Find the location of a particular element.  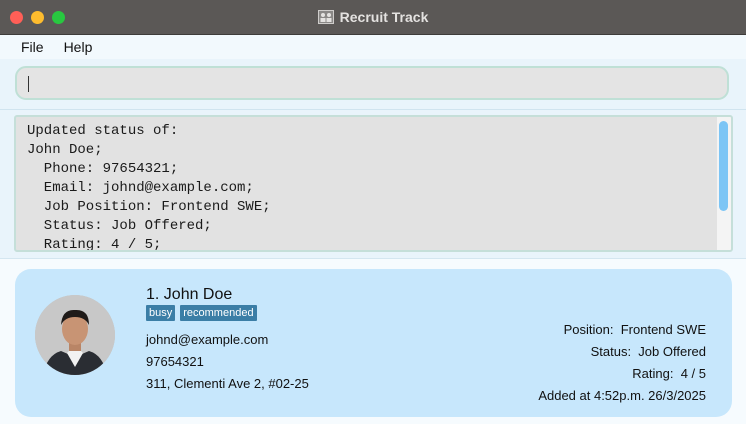

command-area is located at coordinates (373, 84).